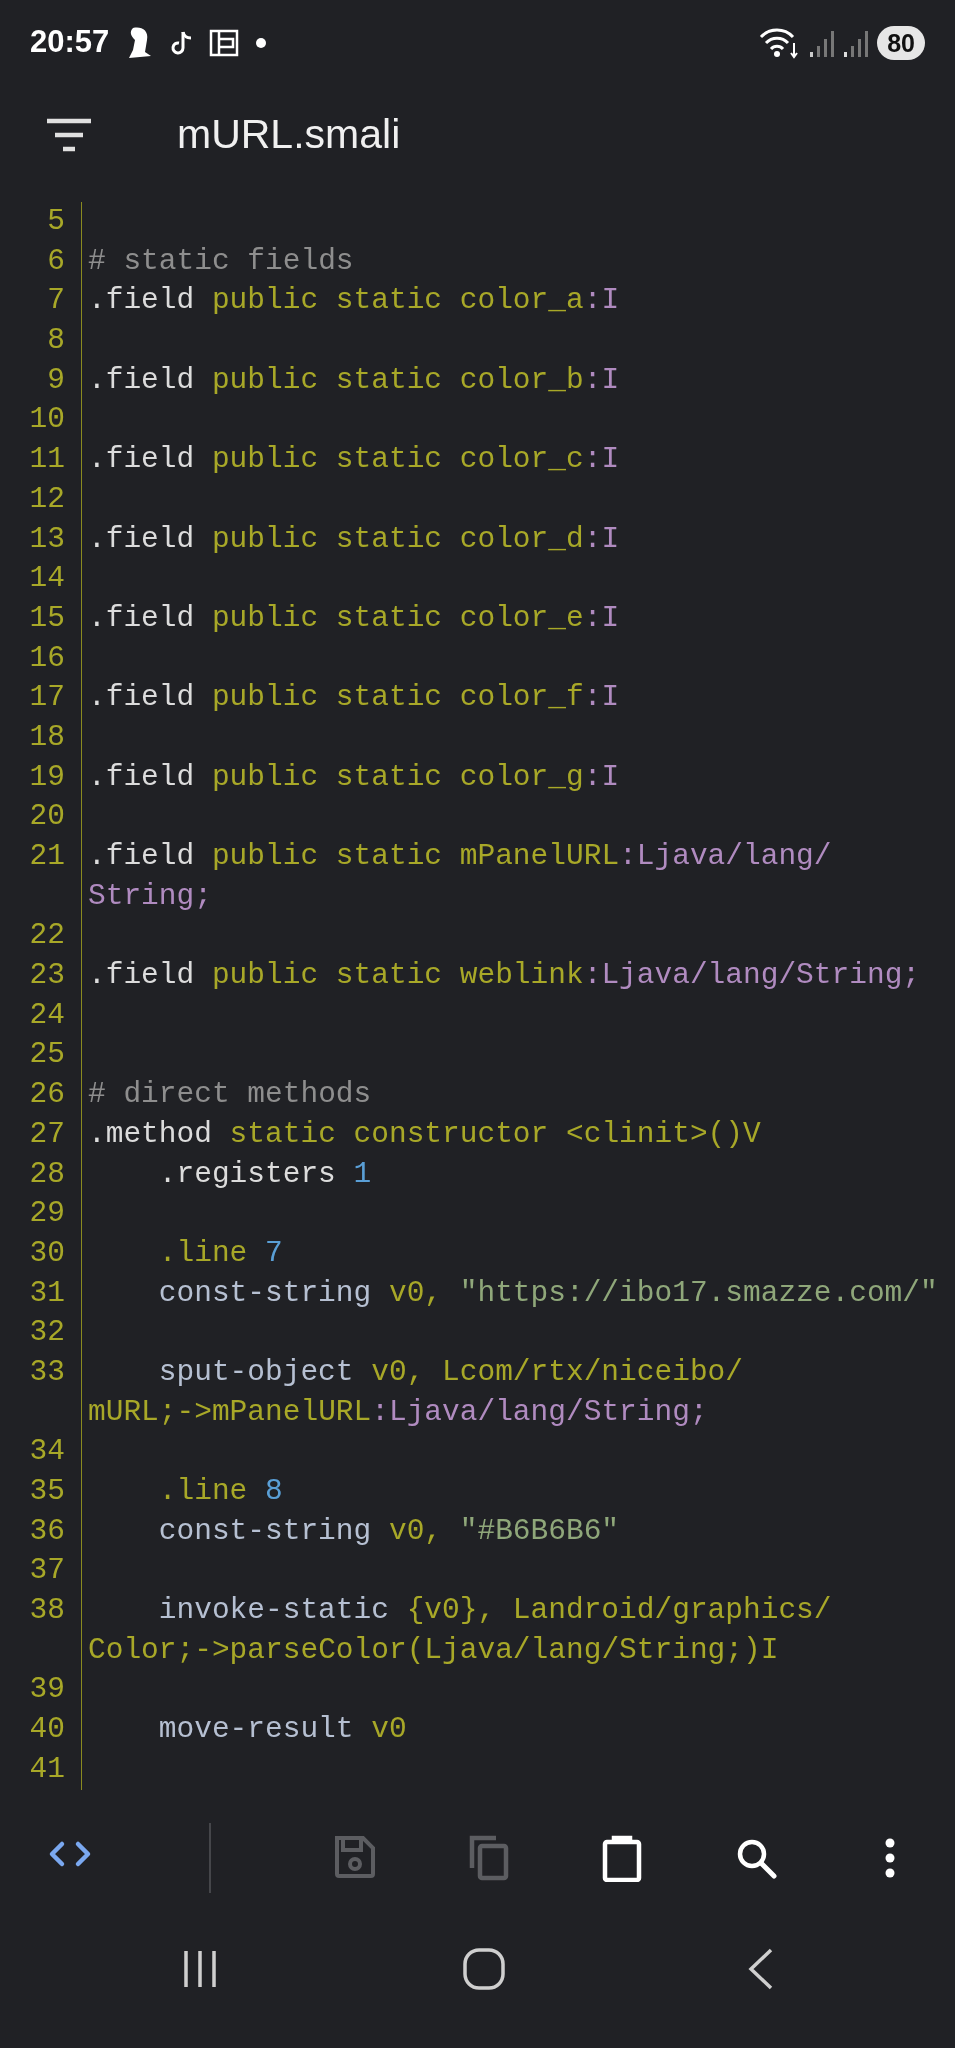 The image size is (955, 2048). I want to click on code-line: Color;->parseColor(Ljava/lang/String;)I, so click(433, 1650).